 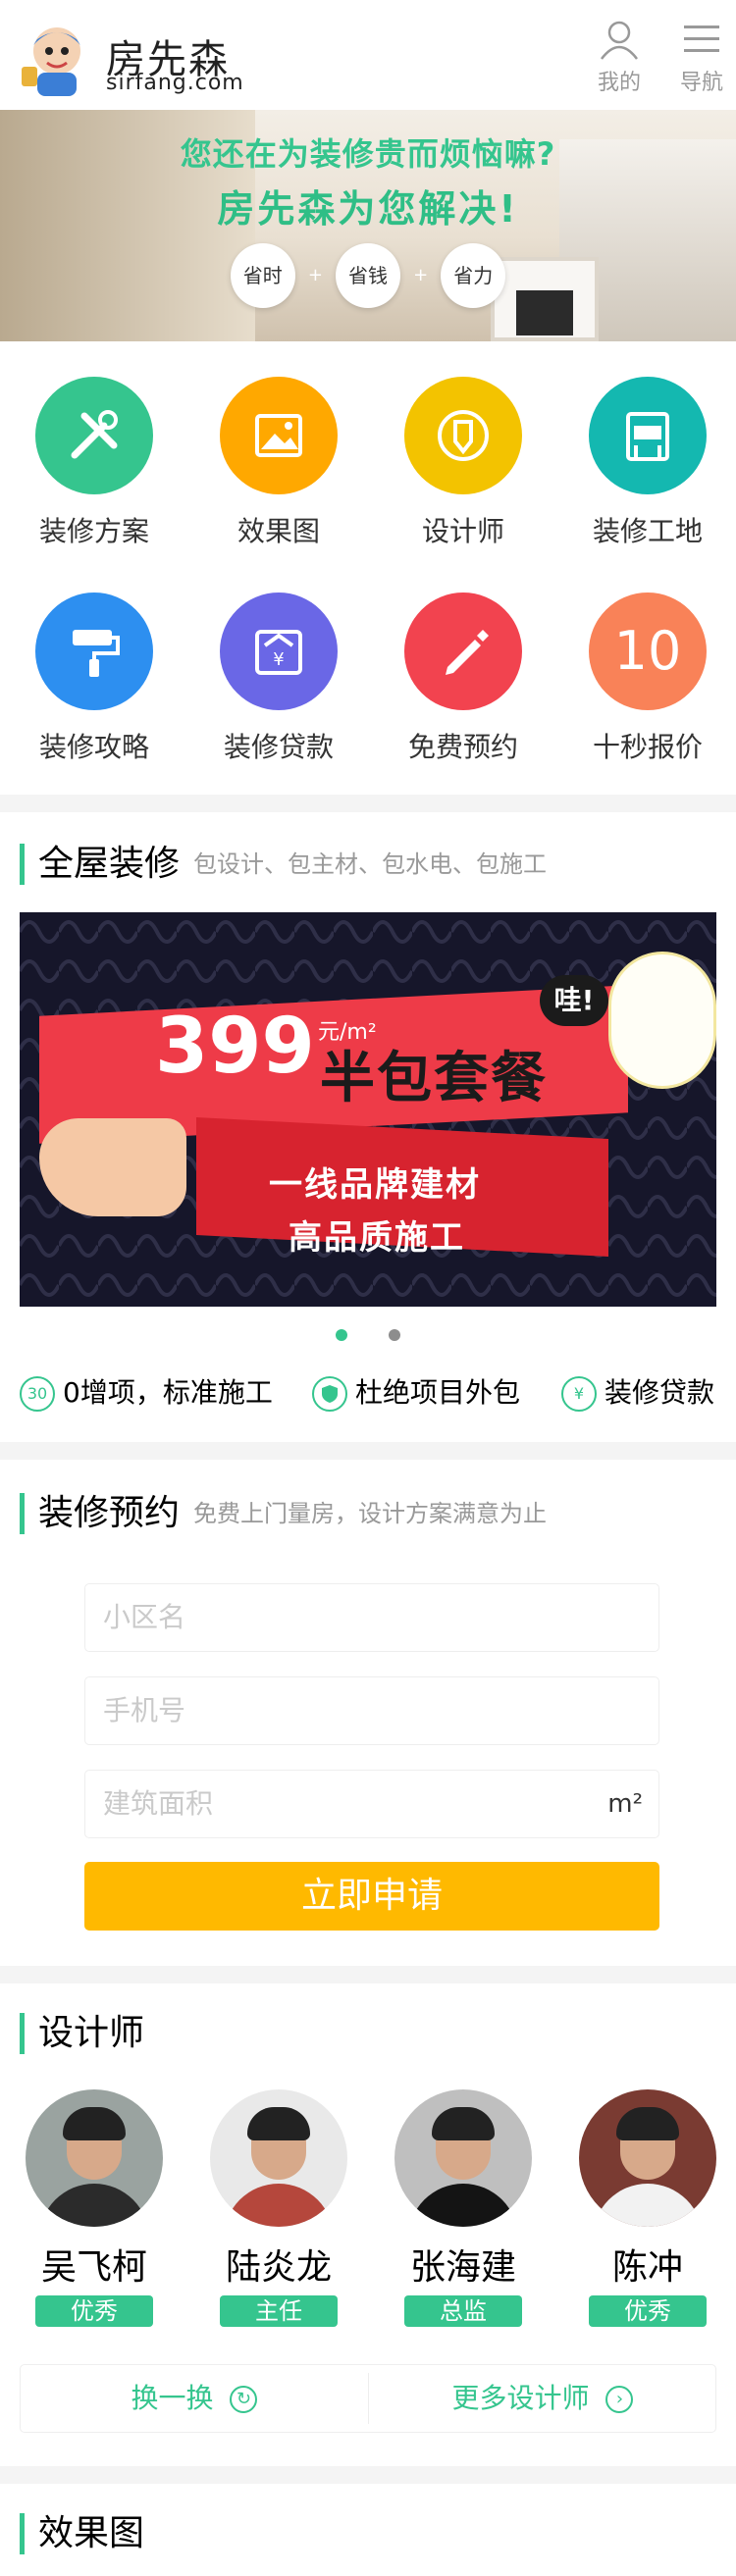 What do you see at coordinates (279, 2311) in the screenshot?
I see `designer-rank-badge: 主任` at bounding box center [279, 2311].